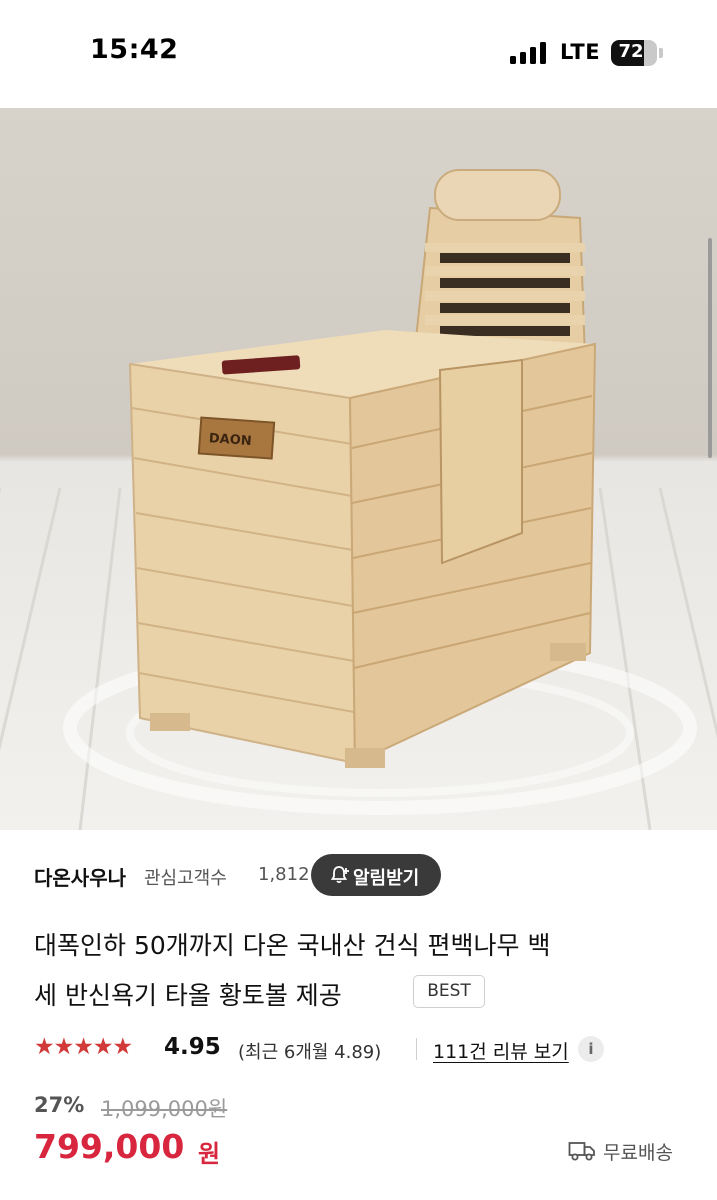 This screenshot has height=1200, width=717. Describe the element at coordinates (638, 1153) in the screenshot. I see `shipping-label: 무료배송` at that location.